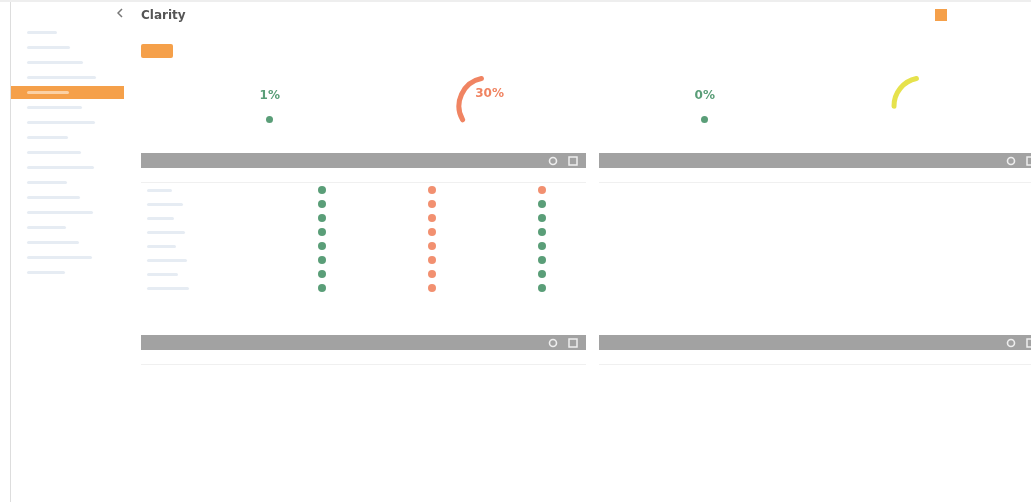 The height and width of the screenshot is (502, 1031). What do you see at coordinates (67, 92) in the screenshot?
I see `sidebar-item` at bounding box center [67, 92].